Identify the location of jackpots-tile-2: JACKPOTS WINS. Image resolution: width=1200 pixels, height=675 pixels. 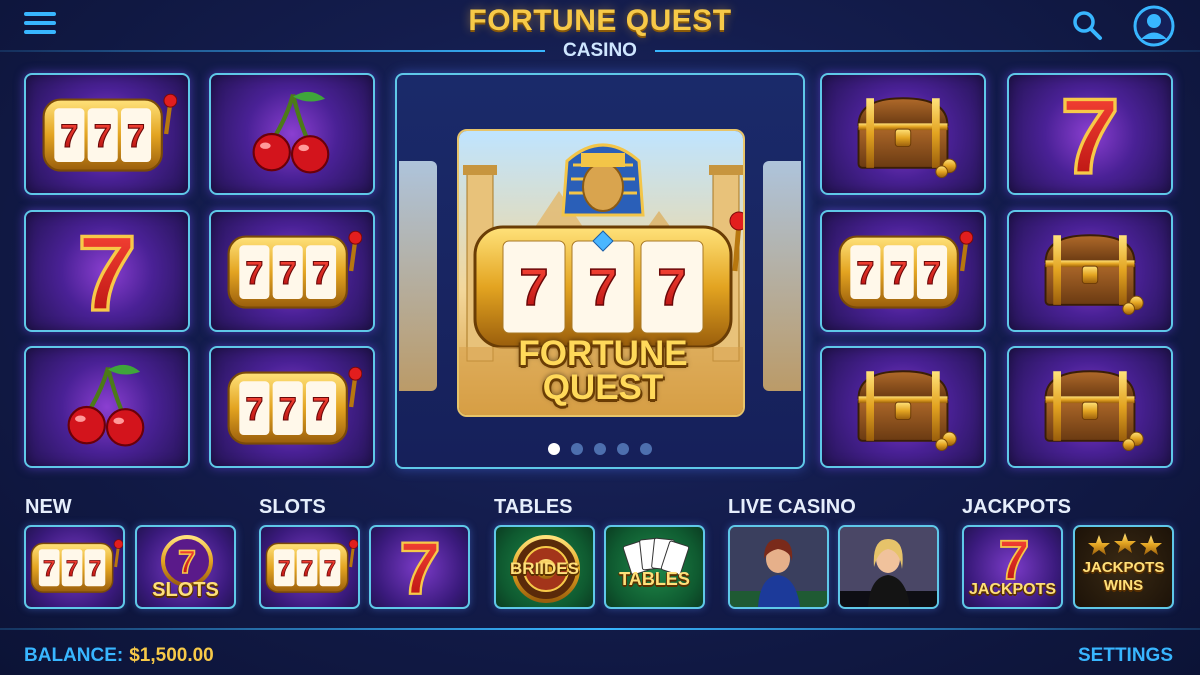
(1123, 567).